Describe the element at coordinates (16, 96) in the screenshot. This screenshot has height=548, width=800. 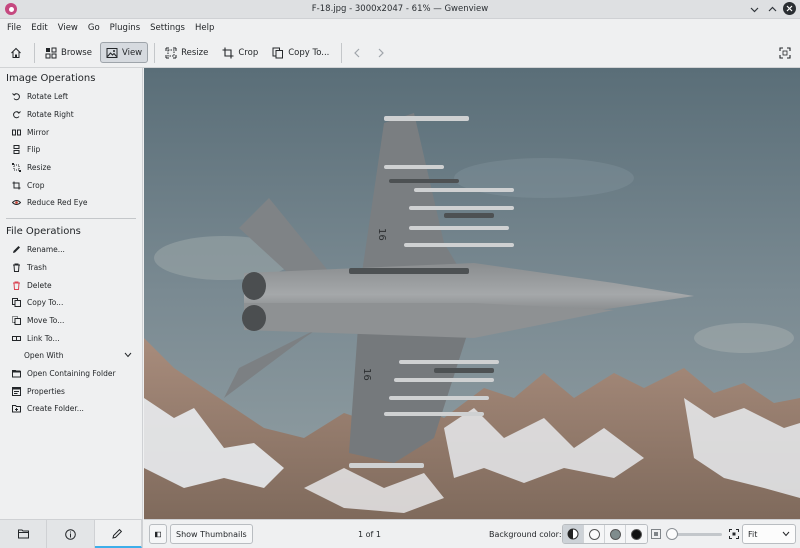
I see `rotate-left-icon` at that location.